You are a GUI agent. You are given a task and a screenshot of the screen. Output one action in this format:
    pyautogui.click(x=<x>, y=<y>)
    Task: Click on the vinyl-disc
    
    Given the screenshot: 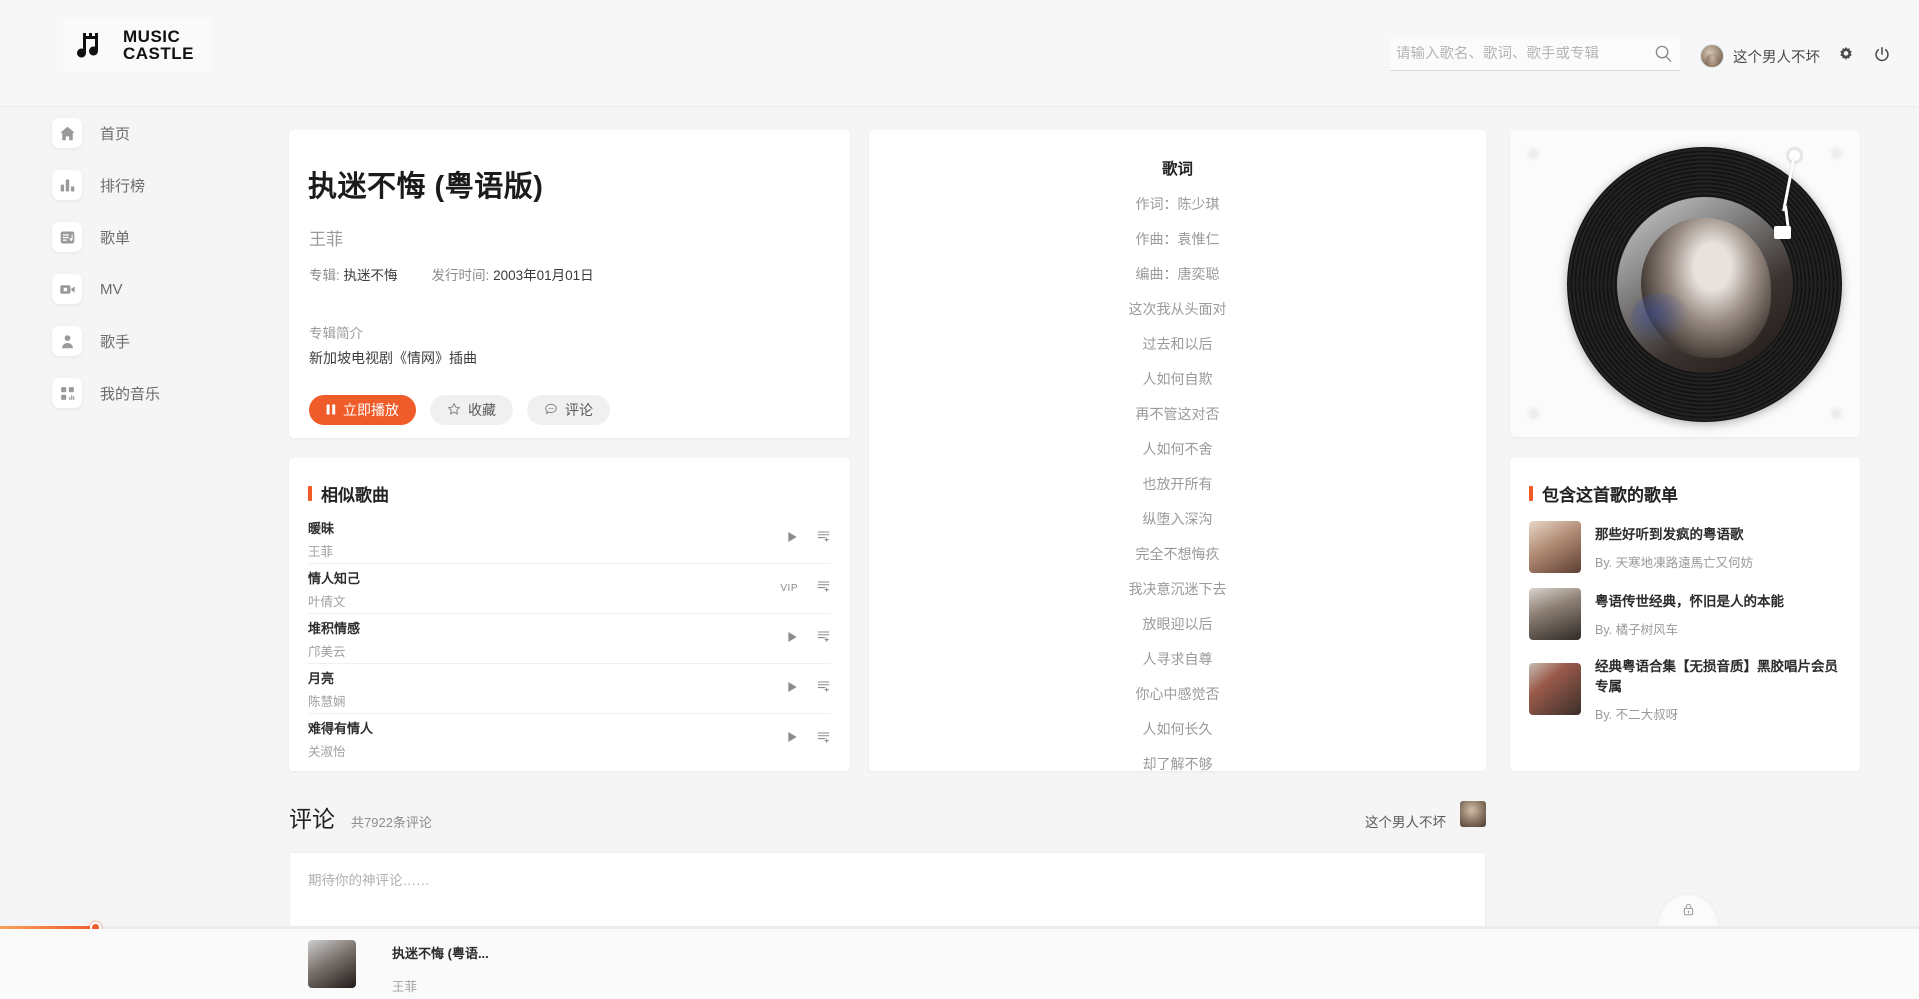 What is the action you would take?
    pyautogui.click(x=1704, y=284)
    